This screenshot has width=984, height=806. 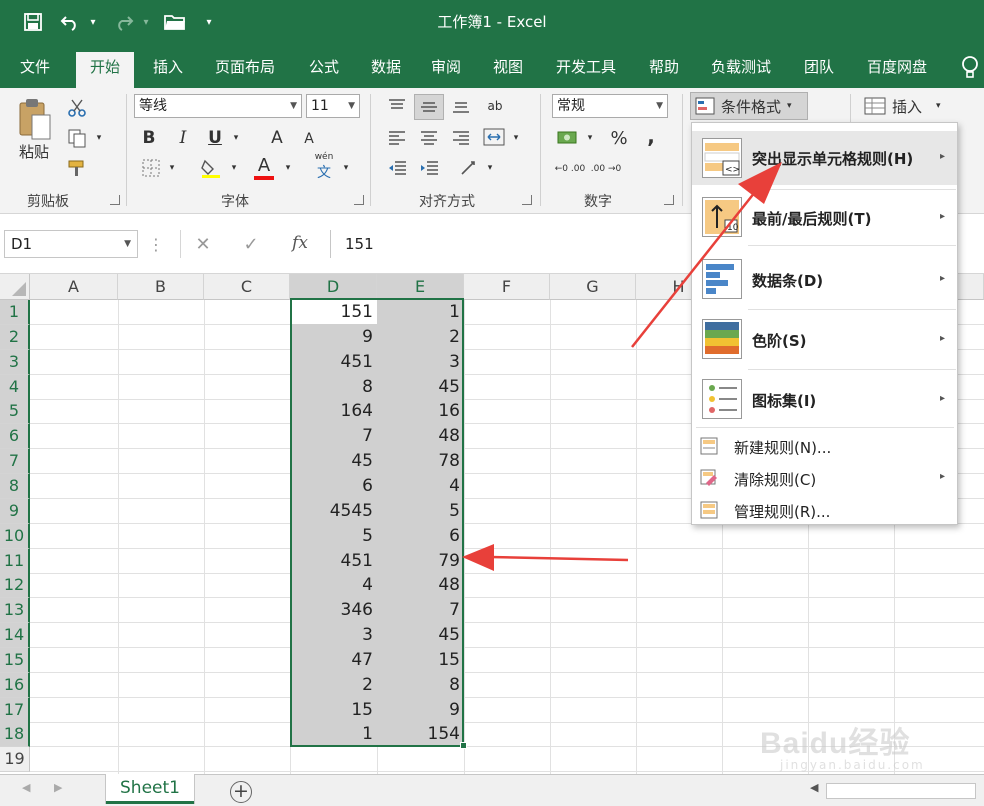 I want to click on arrow-to-highlight-rules, so click(x=706, y=255).